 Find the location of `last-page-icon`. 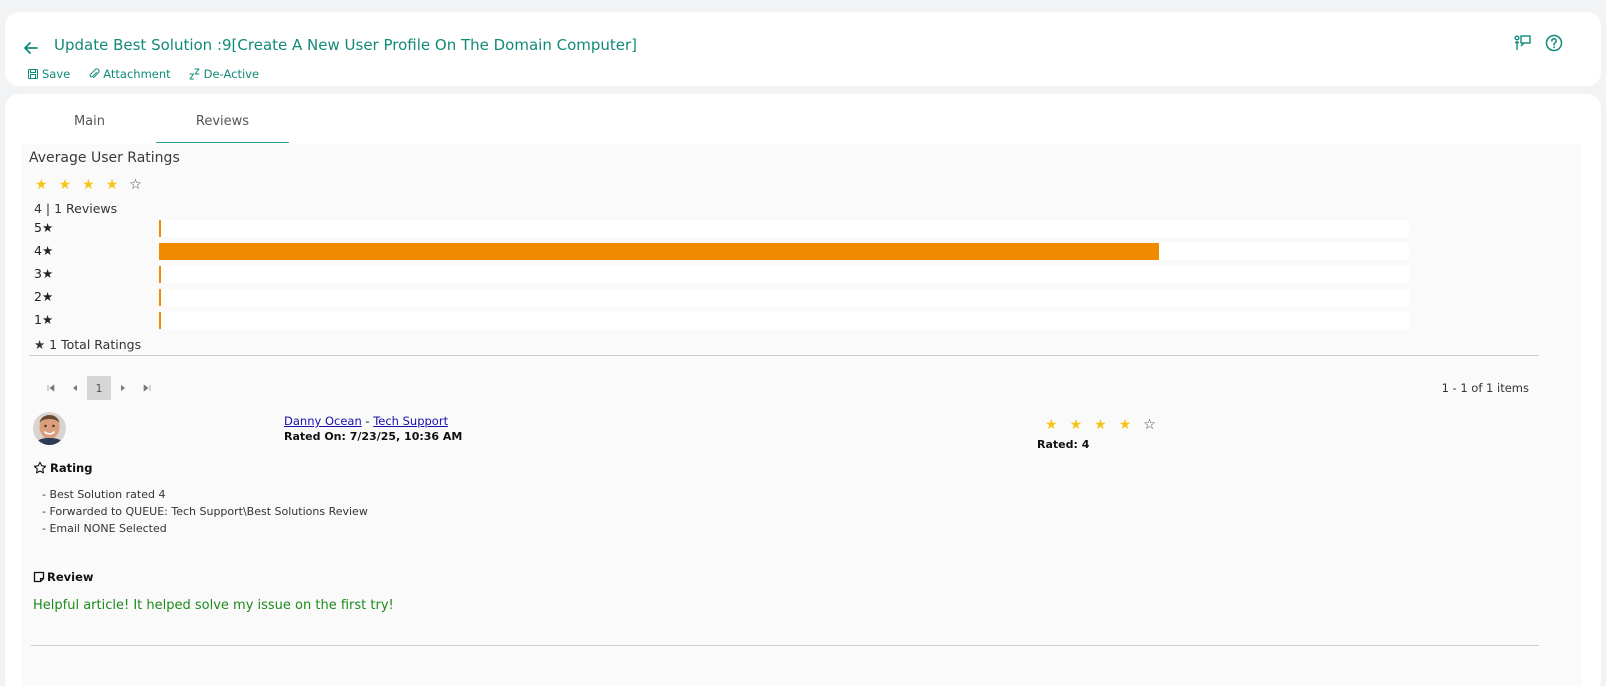

last-page-icon is located at coordinates (147, 388).